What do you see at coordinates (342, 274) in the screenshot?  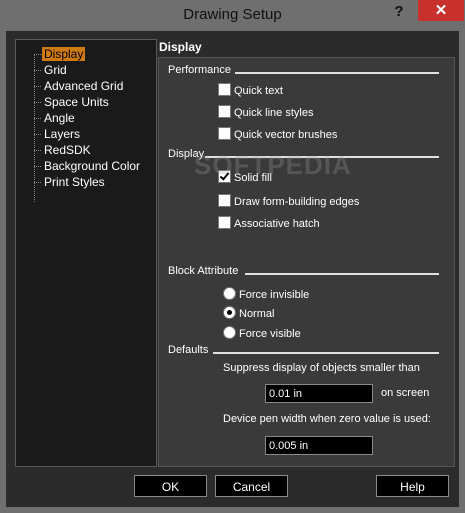 I see `block-attribute-divider` at bounding box center [342, 274].